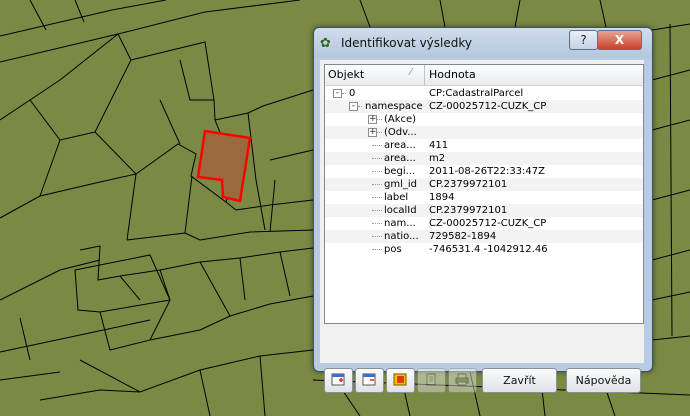  What do you see at coordinates (452, 74) in the screenshot?
I see `column-header-value: Hodnota` at bounding box center [452, 74].